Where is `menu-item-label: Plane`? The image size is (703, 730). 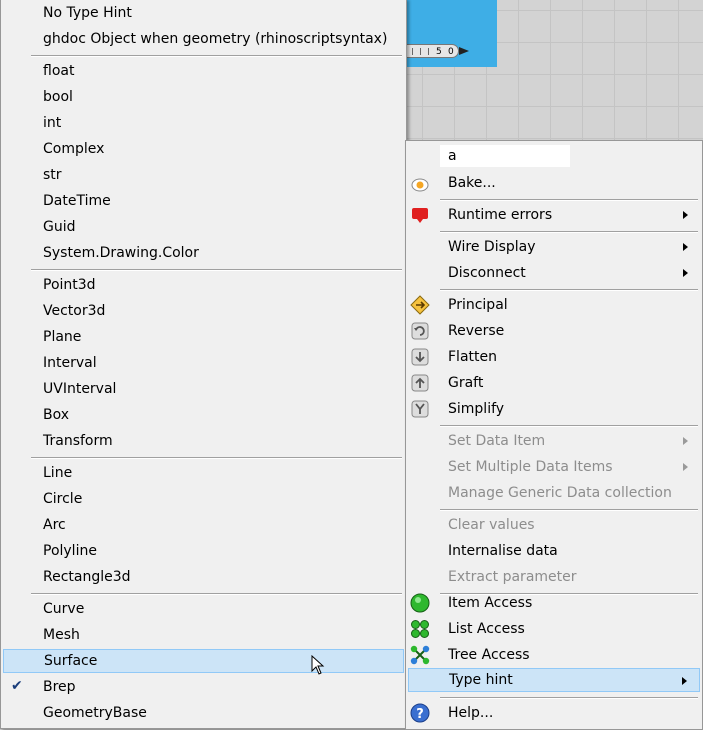 menu-item-label: Plane is located at coordinates (62, 337).